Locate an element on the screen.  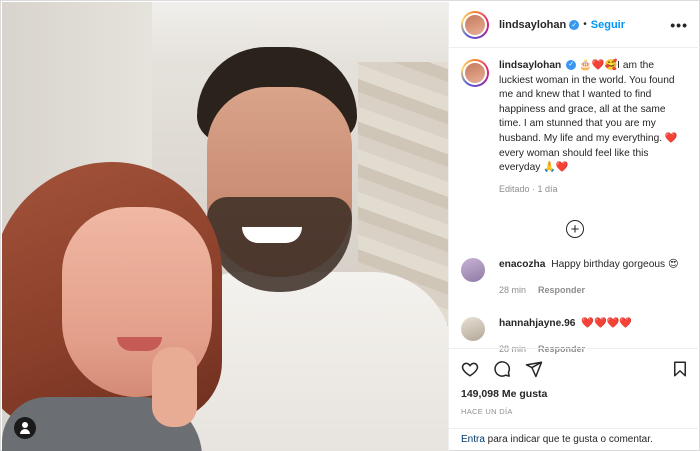
more-options-icon: ••• is located at coordinates (679, 25).